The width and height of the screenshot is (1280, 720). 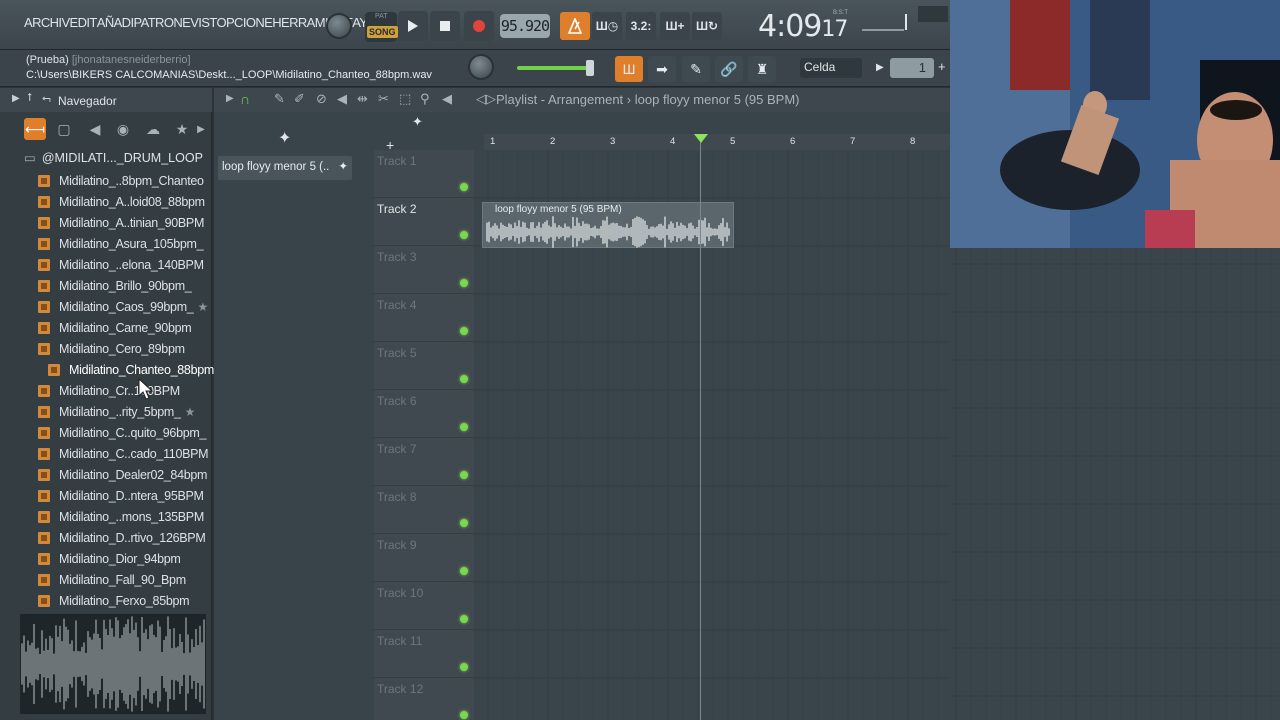 What do you see at coordinates (575, 26) in the screenshot?
I see `metronome-button` at bounding box center [575, 26].